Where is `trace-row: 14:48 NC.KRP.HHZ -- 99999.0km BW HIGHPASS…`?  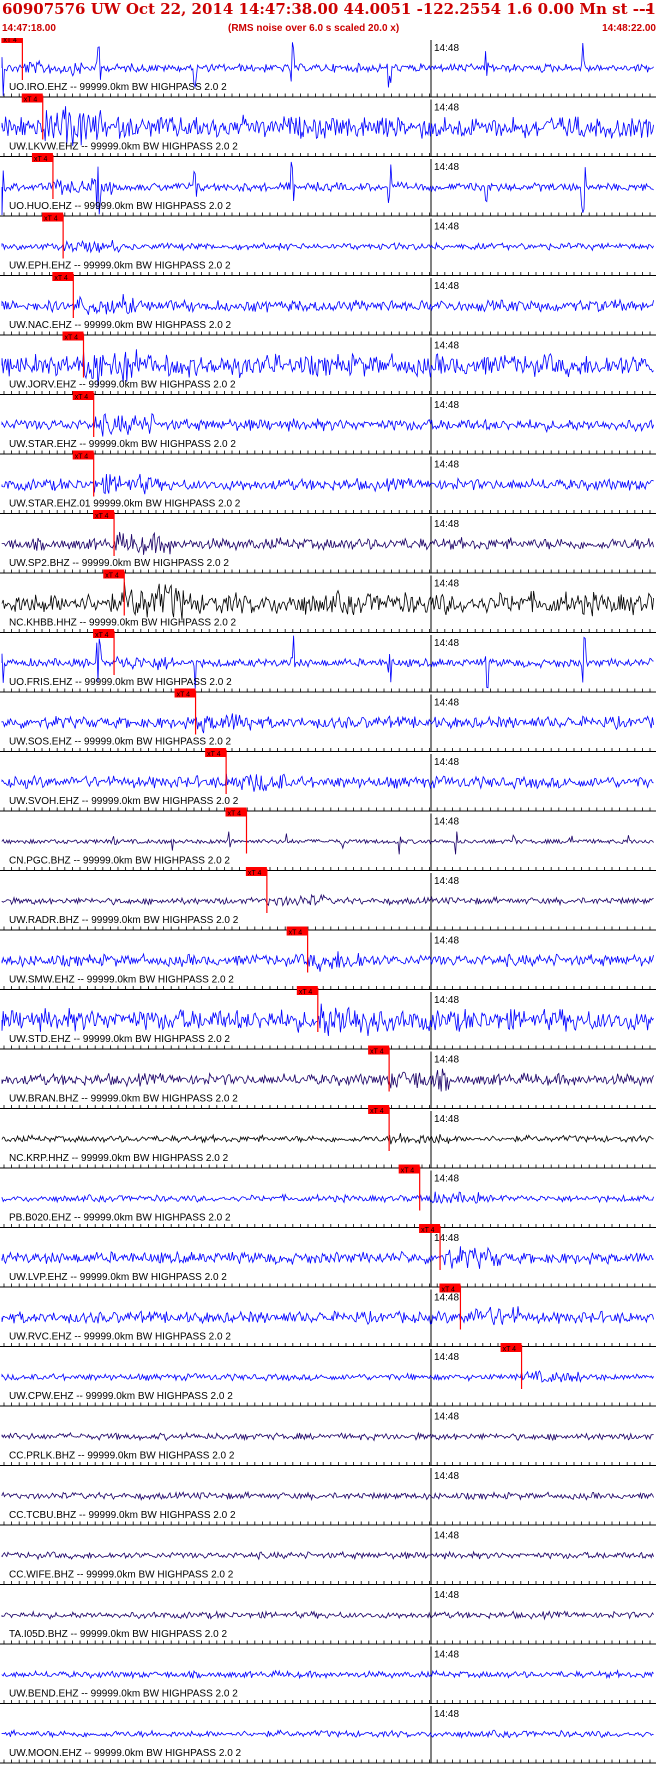
trace-row: 14:48 NC.KRP.HHZ -- 99999.0km BW HIGHPASS… is located at coordinates (328, 1137).